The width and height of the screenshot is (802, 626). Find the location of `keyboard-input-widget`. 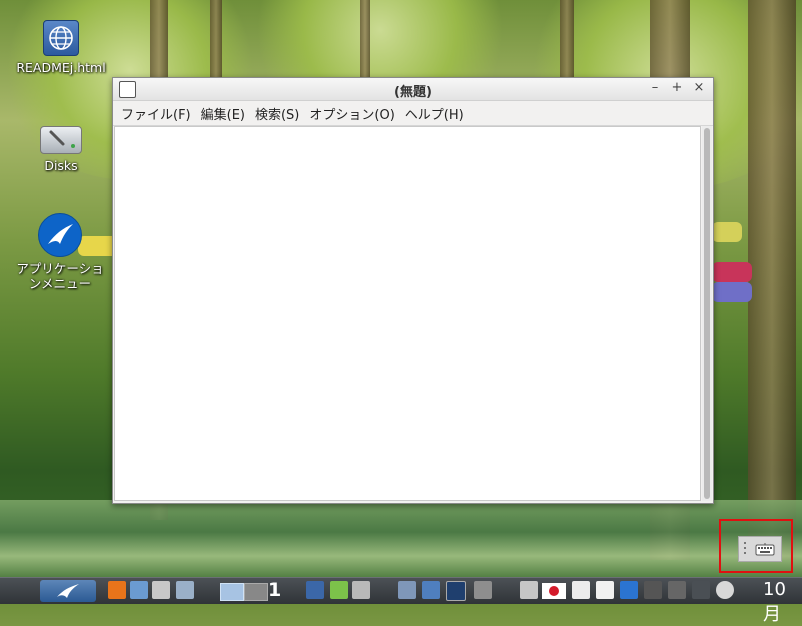

keyboard-input-widget is located at coordinates (760, 549).